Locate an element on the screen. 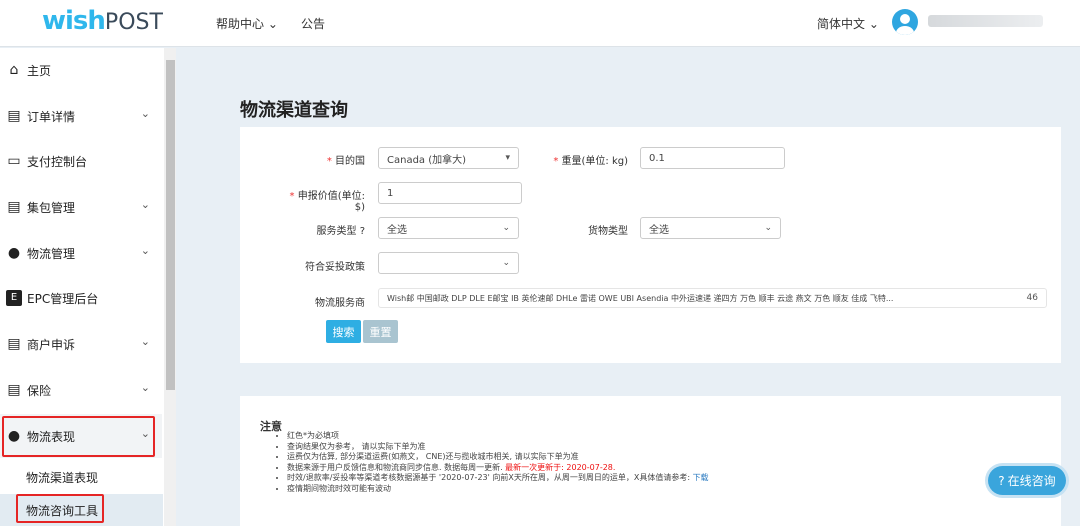 This screenshot has height=526, width=1080. sidebar-subitem-channel-performance: 物流渠道表现 is located at coordinates (62, 477).